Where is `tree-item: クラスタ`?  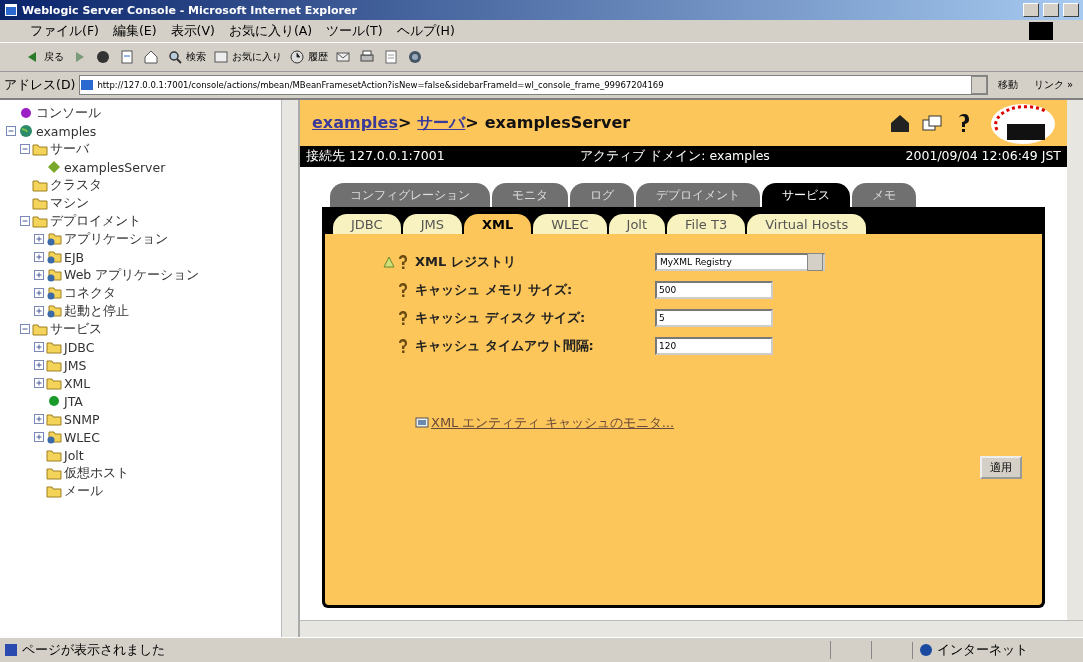
tree-item: クラスタ is located at coordinates (76, 185).